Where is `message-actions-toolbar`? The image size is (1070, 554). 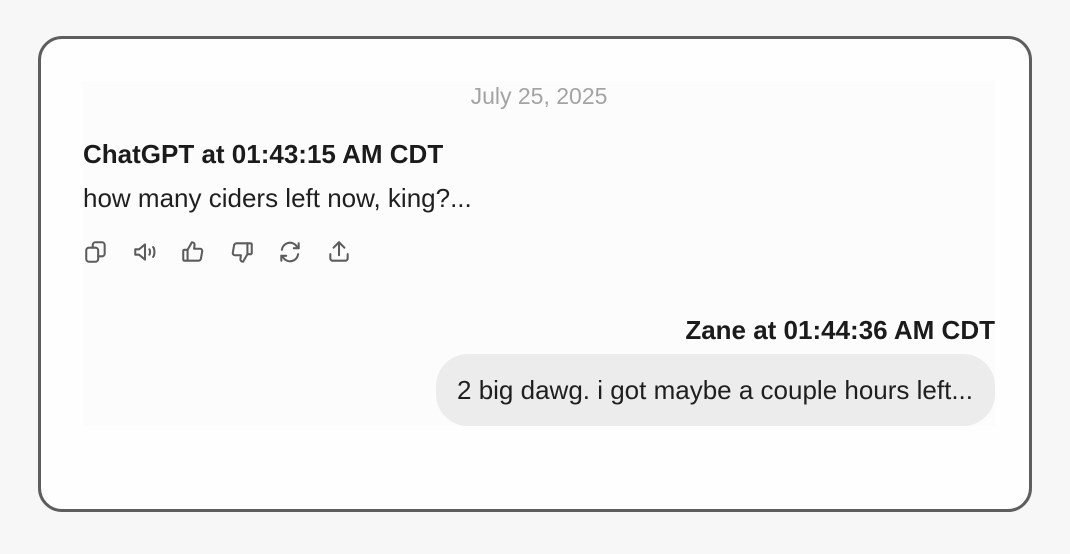 message-actions-toolbar is located at coordinates (228, 252).